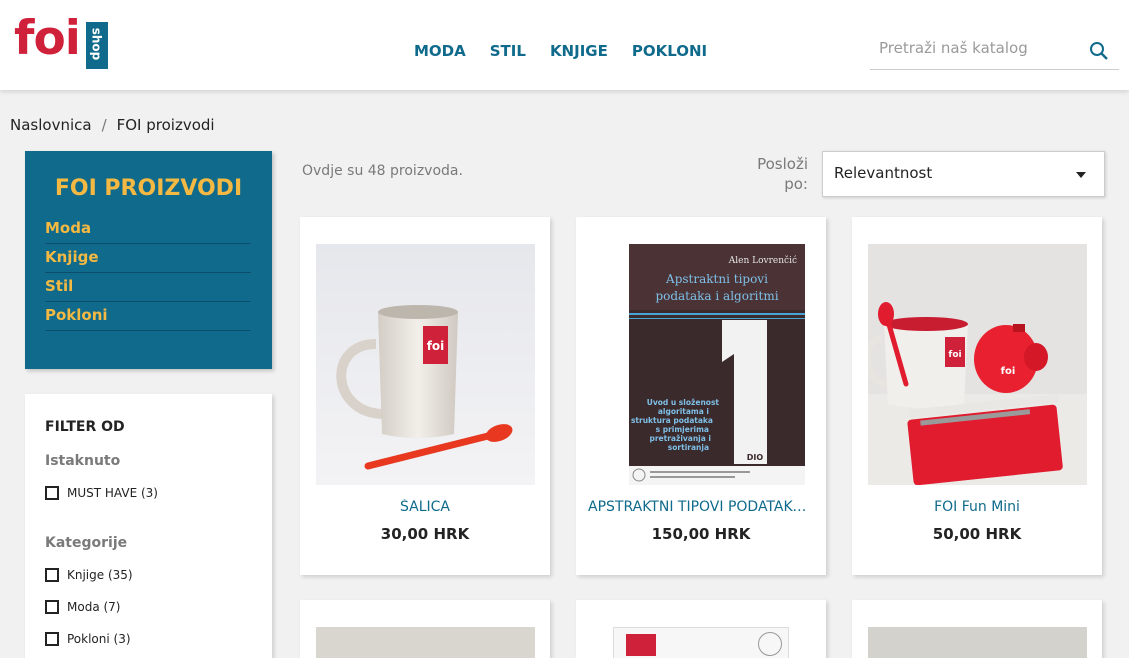 The width and height of the screenshot is (1129, 658). Describe the element at coordinates (688, 447) in the screenshot. I see `book-sub-6: sortiranja` at that location.